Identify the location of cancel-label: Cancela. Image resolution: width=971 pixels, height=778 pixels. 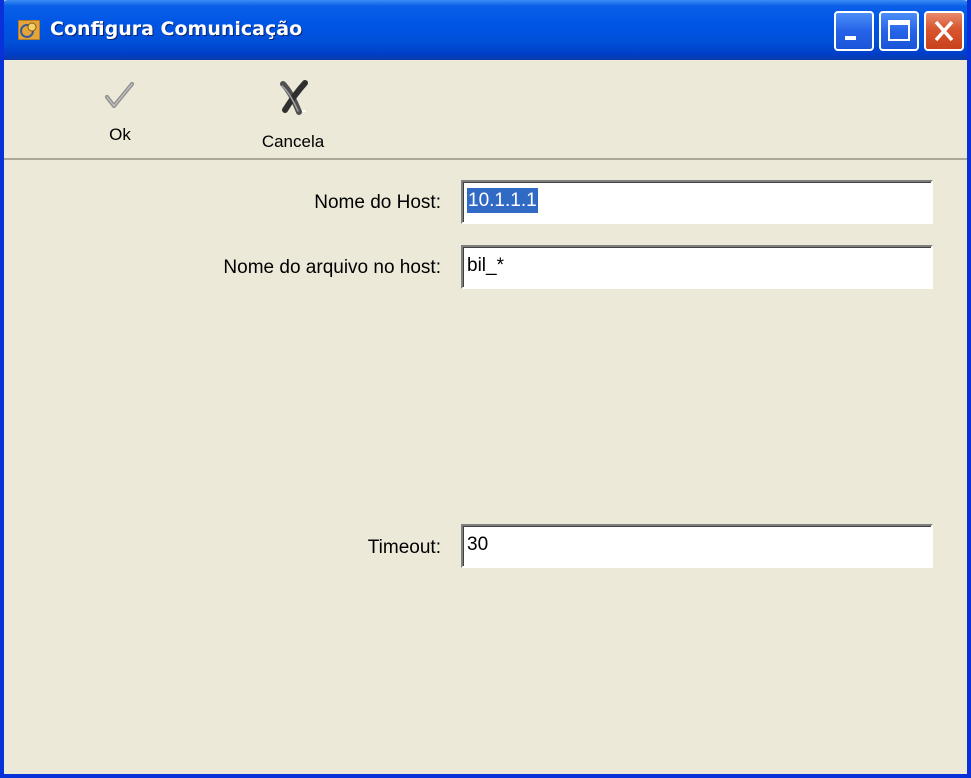
(293, 141).